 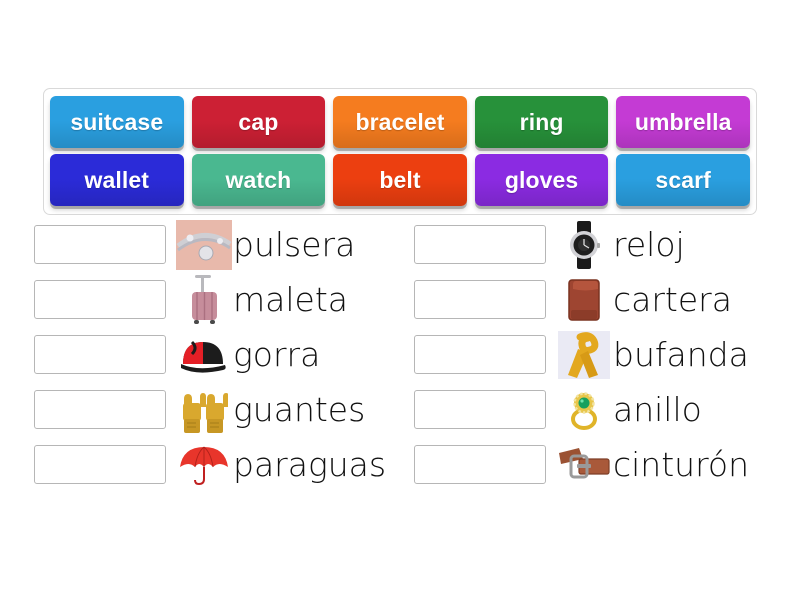 What do you see at coordinates (117, 180) in the screenshot?
I see `word-tile-wallet: wallet` at bounding box center [117, 180].